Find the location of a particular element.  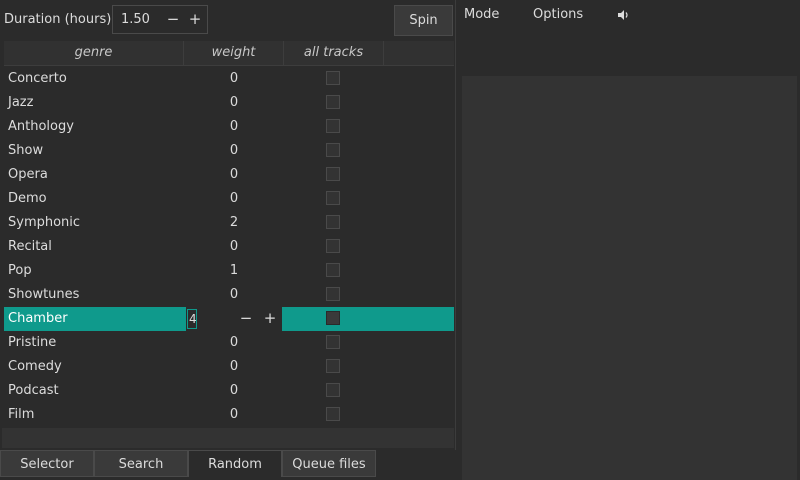

menu-bar: Mode Options is located at coordinates (630, 15).